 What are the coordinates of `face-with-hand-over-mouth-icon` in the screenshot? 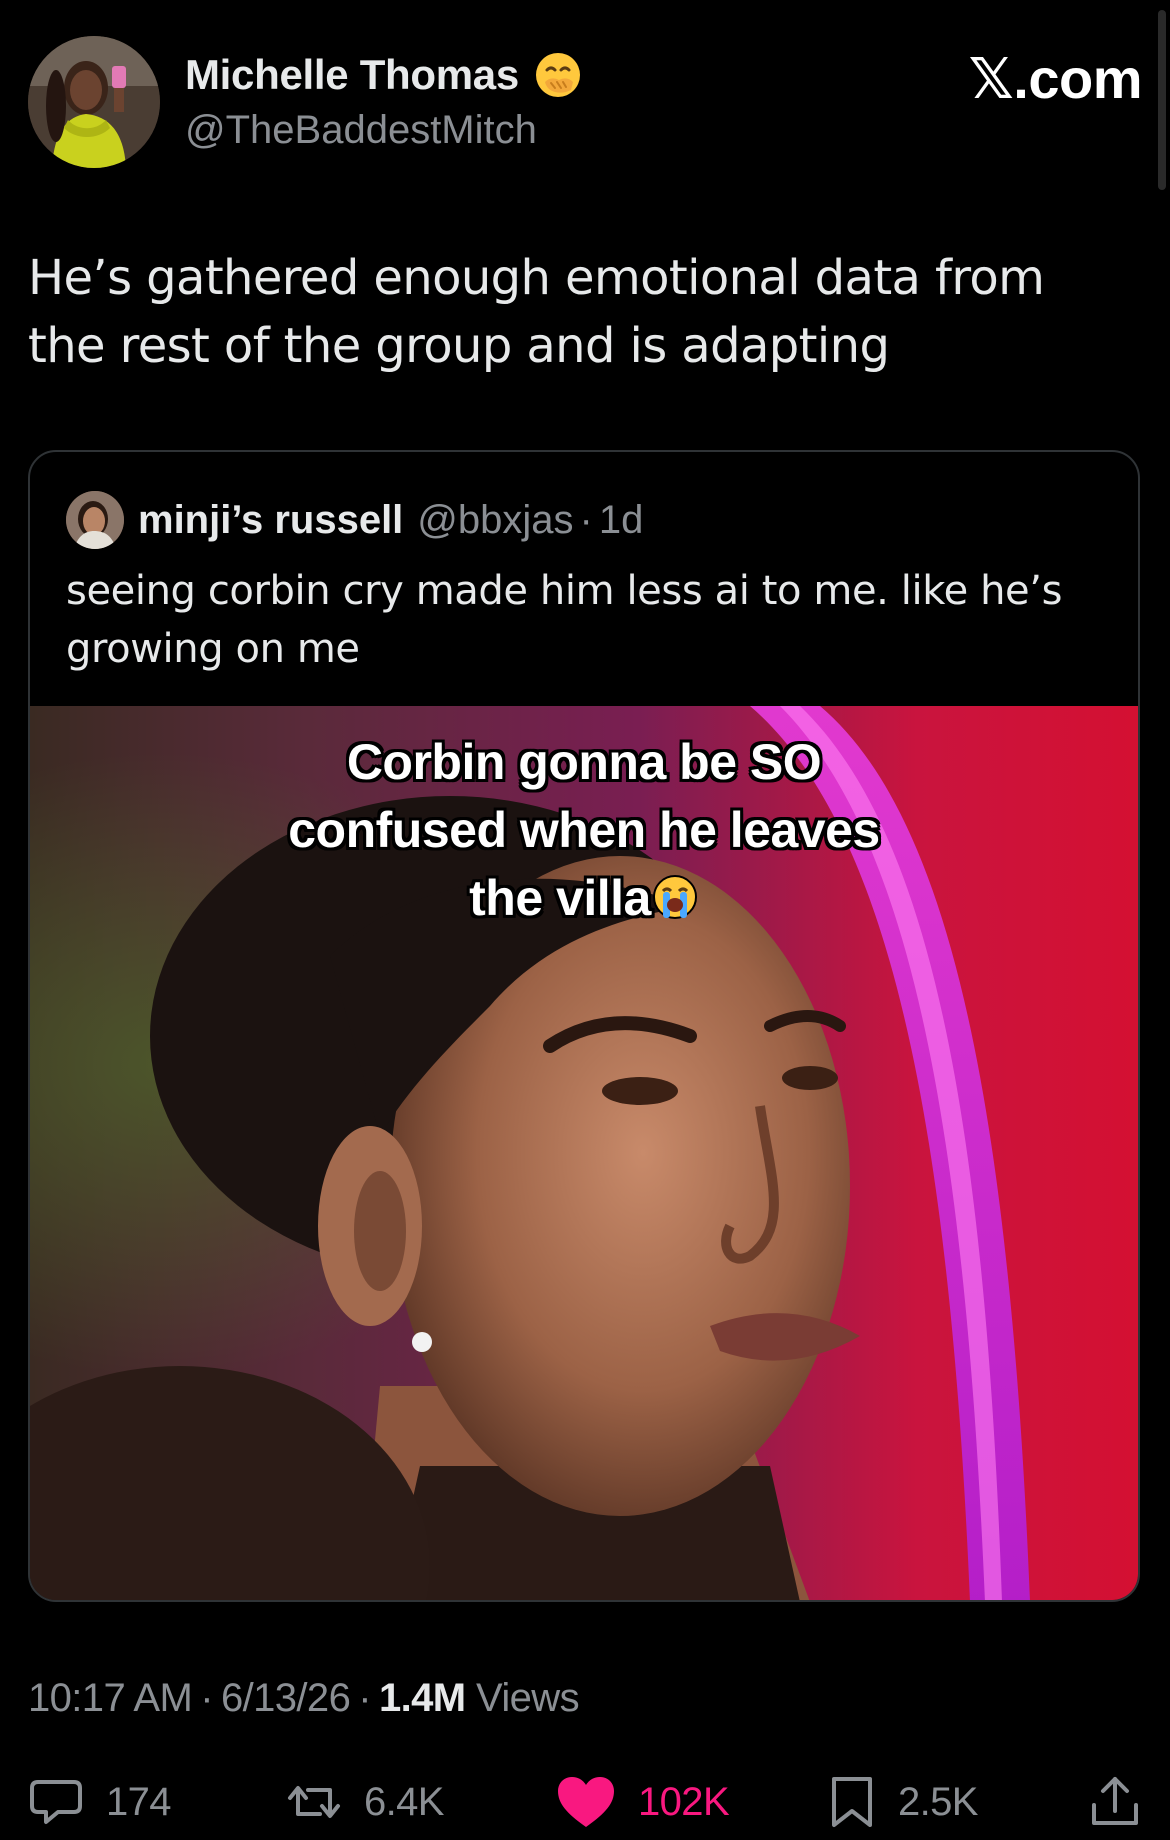 It's located at (558, 75).